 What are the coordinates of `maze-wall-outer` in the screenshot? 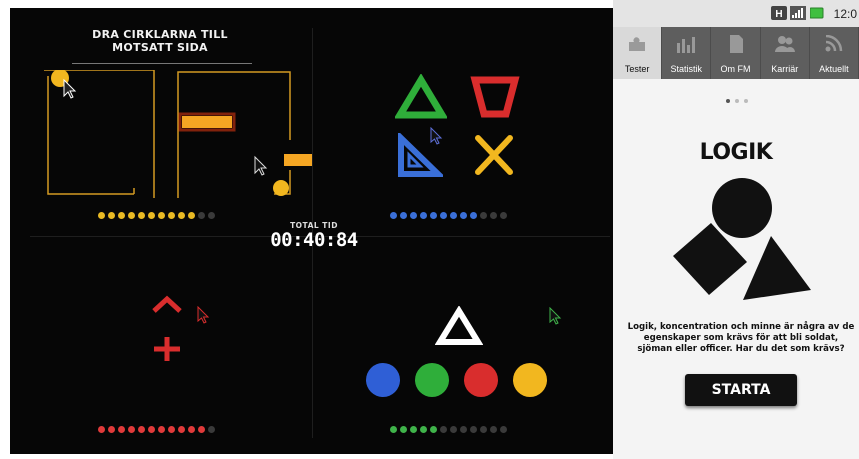 It's located at (99, 134).